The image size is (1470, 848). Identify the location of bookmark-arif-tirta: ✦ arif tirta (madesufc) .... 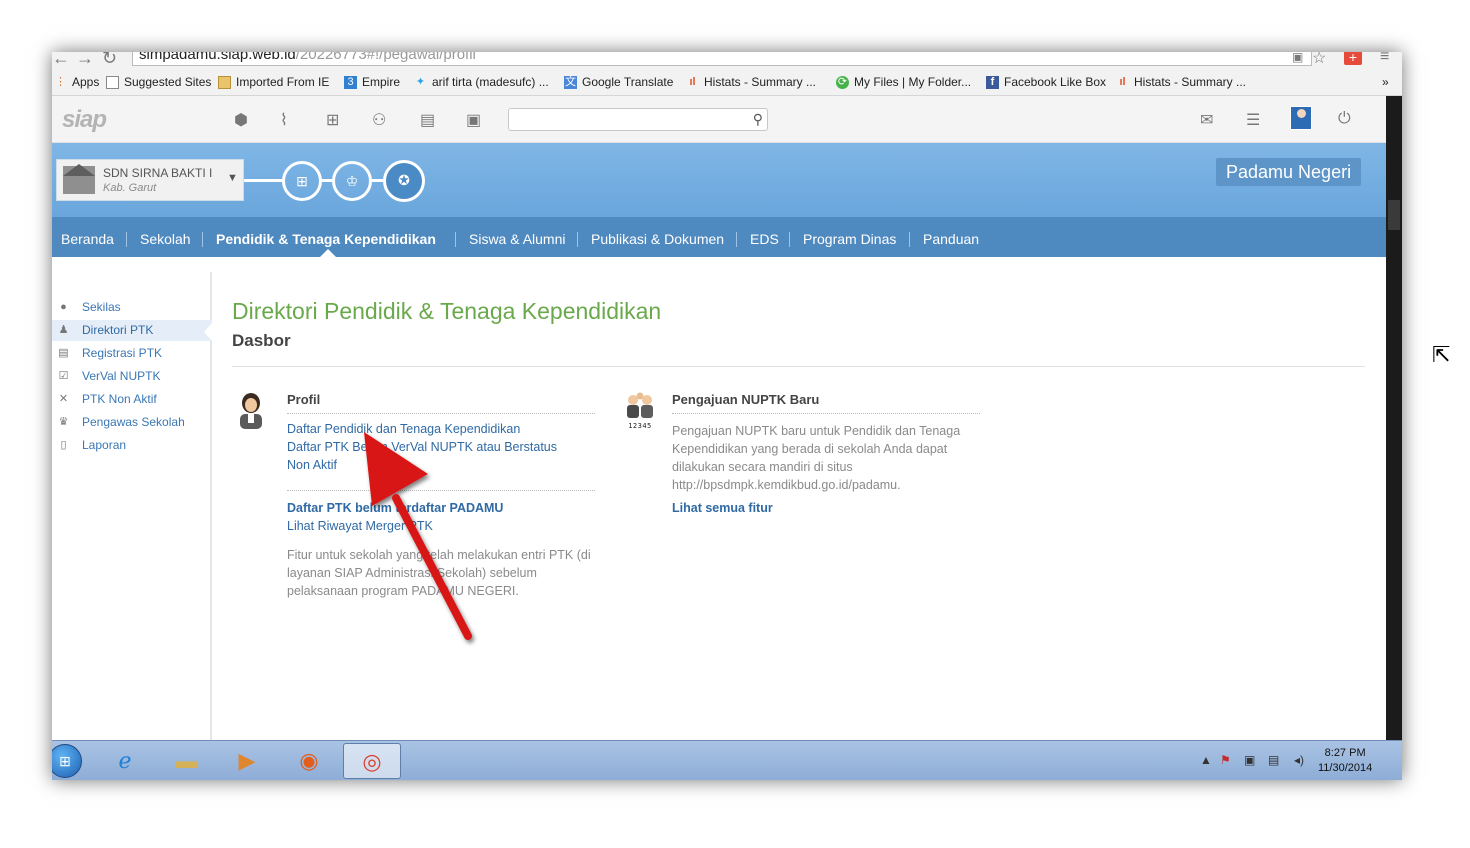
(481, 82).